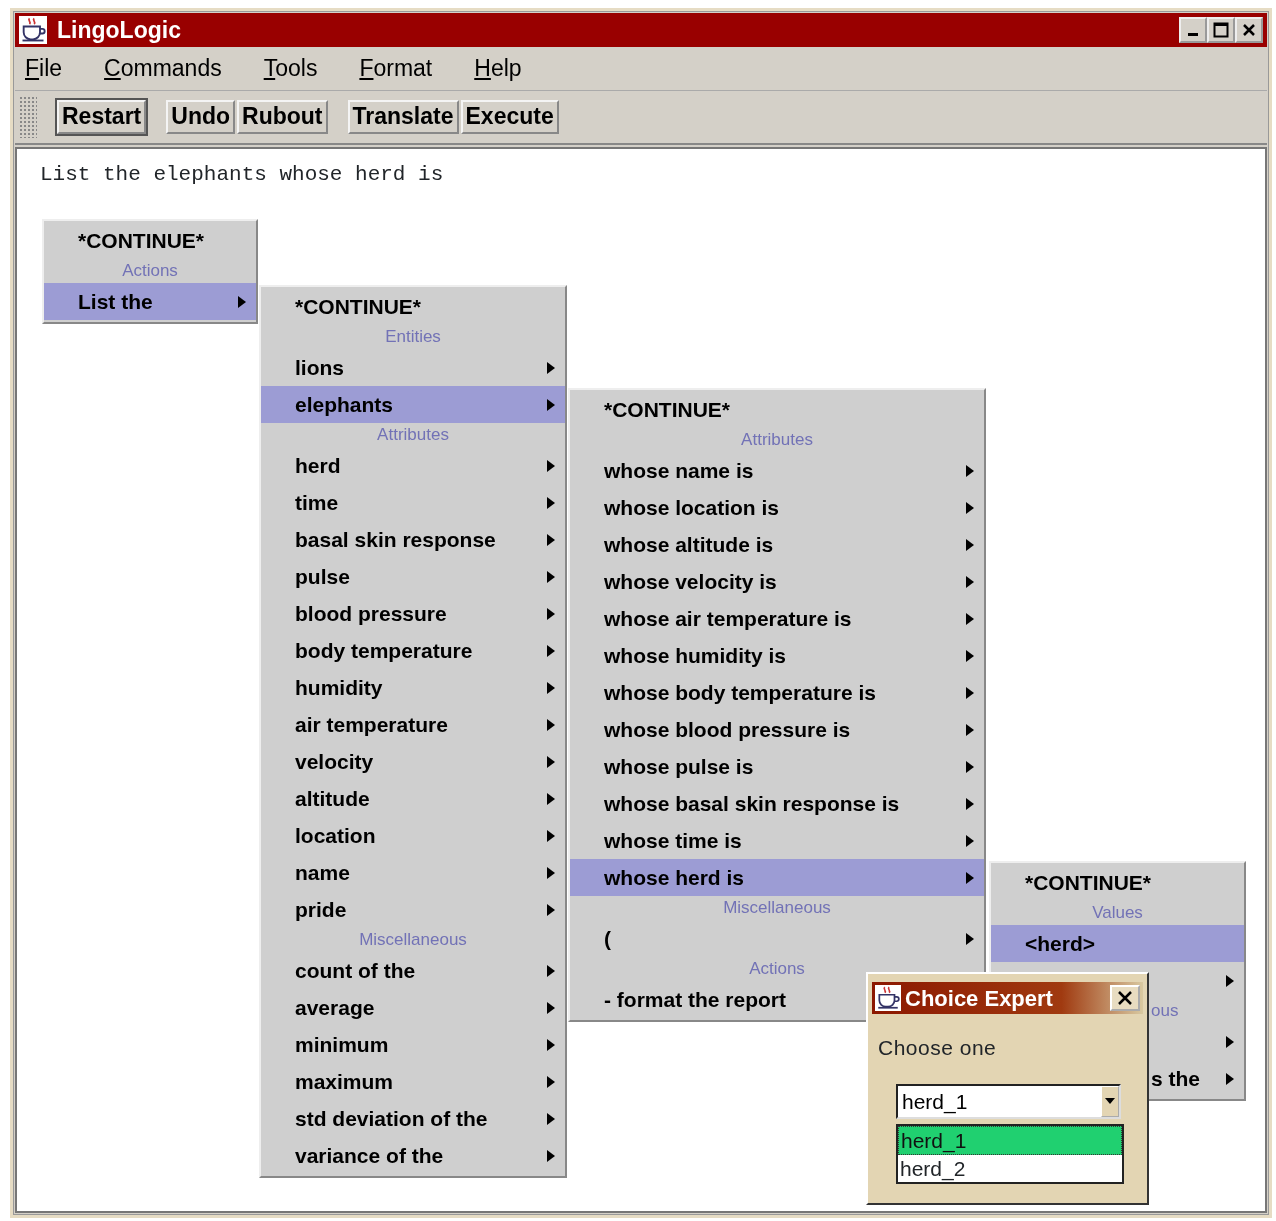 This screenshot has width=1276, height=1221. What do you see at coordinates (979, 998) in the screenshot?
I see `dialog-title: Choice Expert` at bounding box center [979, 998].